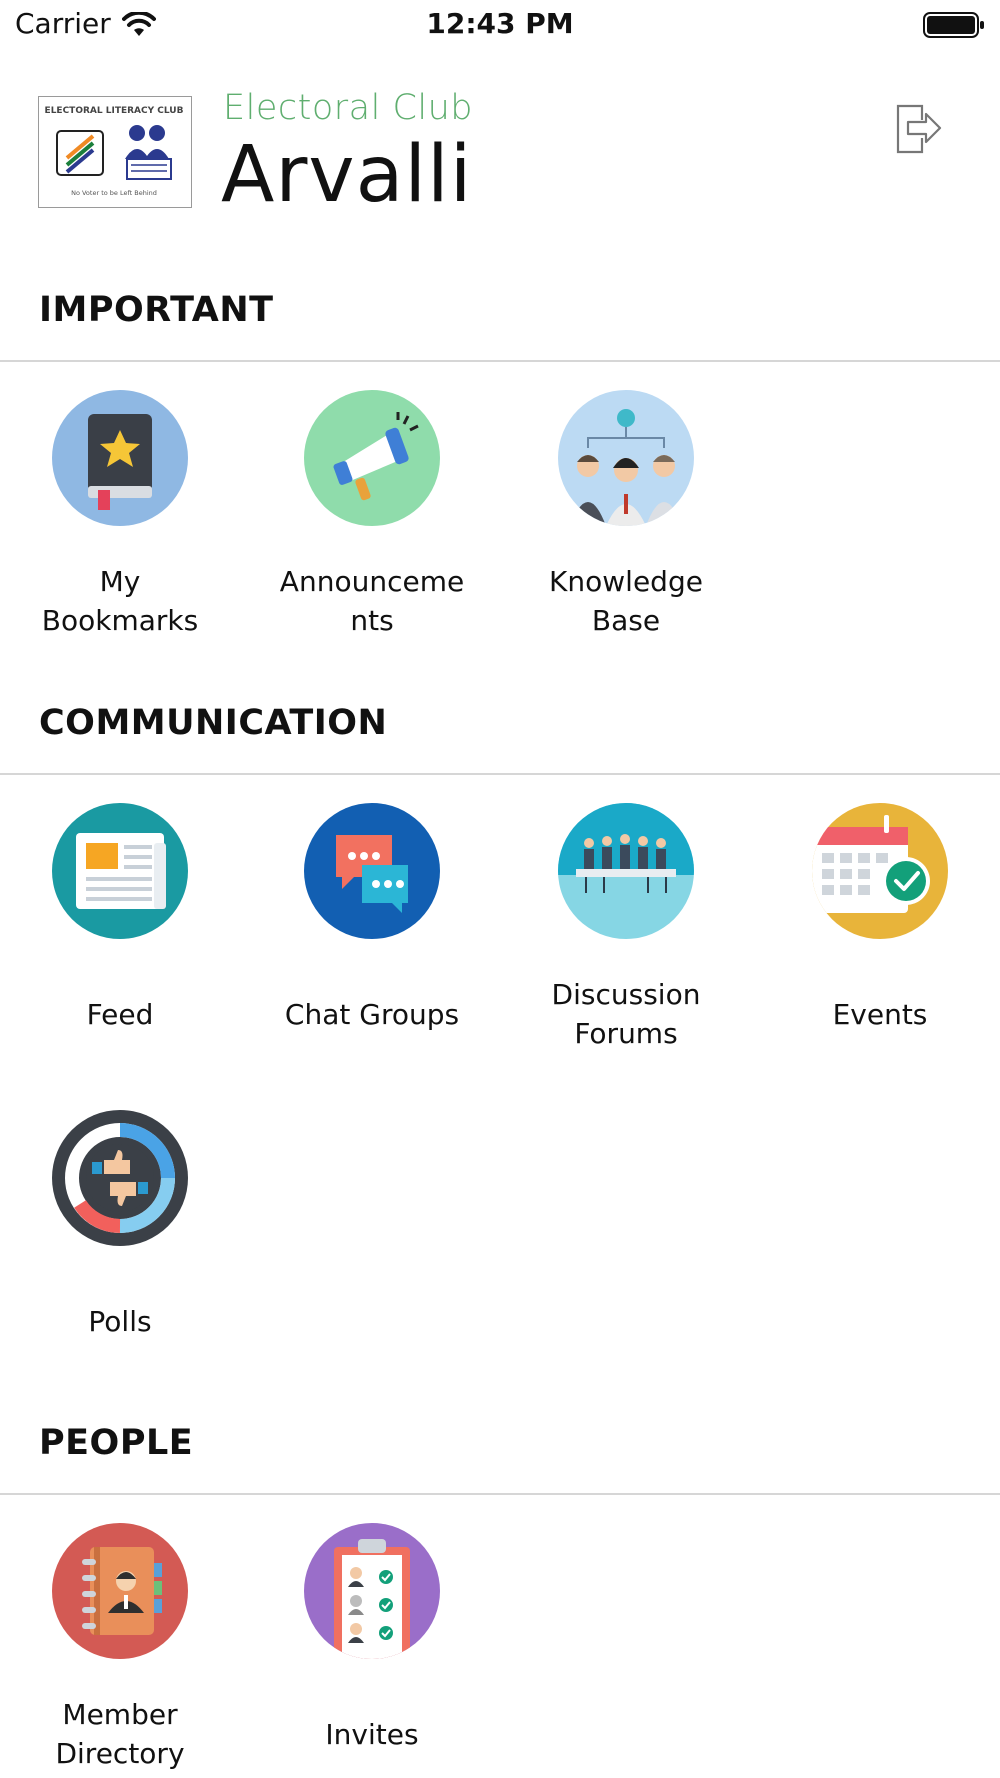  I want to click on tile-my-bookmarks: My Bookmarks, so click(120, 513).